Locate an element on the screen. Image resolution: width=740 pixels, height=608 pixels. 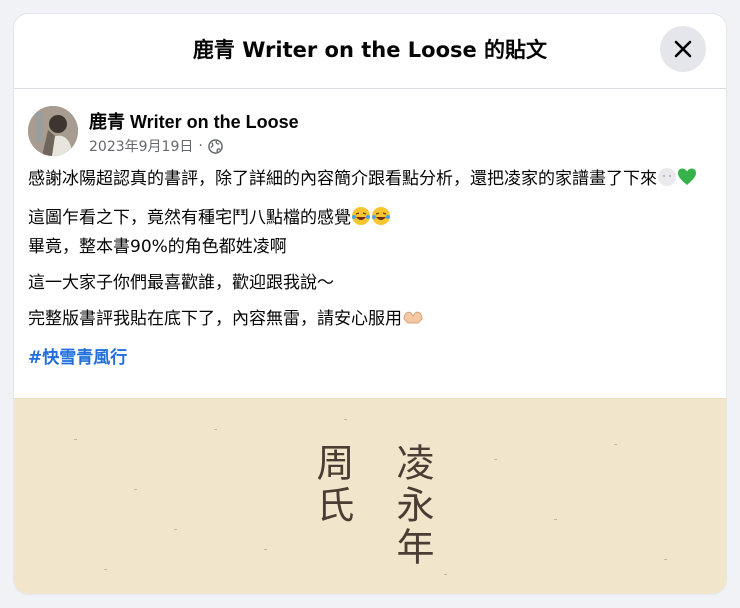
close-button is located at coordinates (683, 49).